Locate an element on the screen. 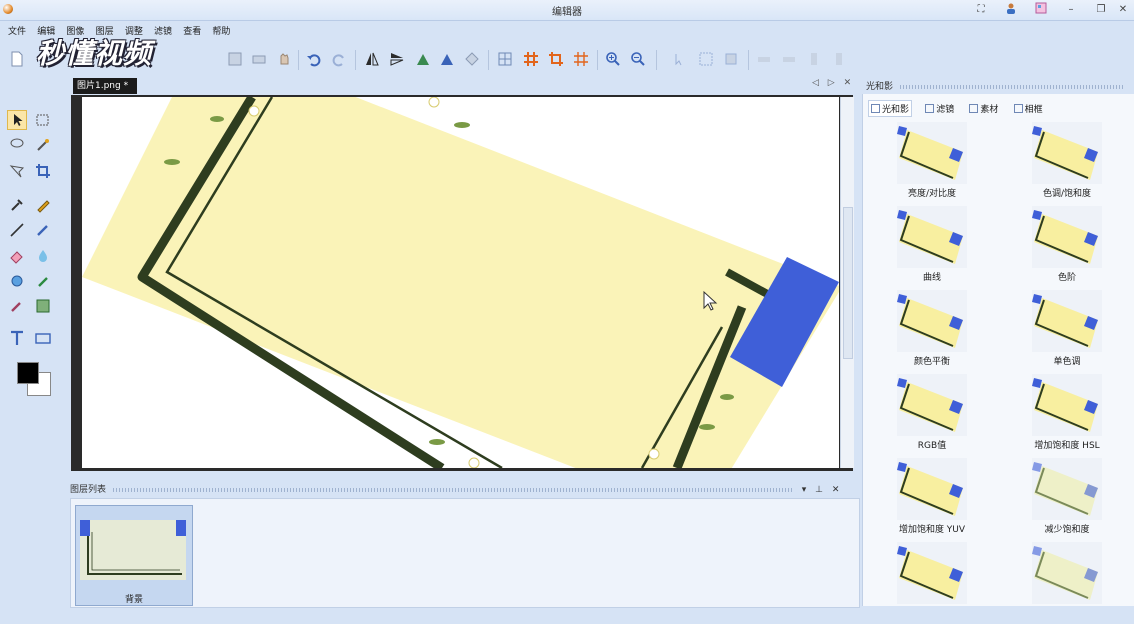 This screenshot has height=624, width=1134. tab-frames: 相框 is located at coordinates (1028, 108).